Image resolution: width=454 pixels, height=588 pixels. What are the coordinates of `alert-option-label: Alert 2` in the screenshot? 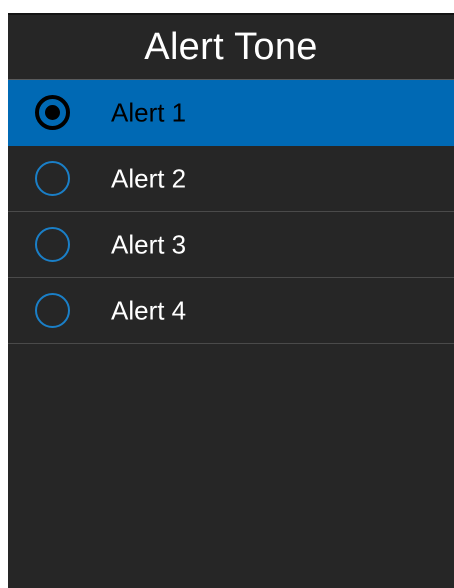 It's located at (149, 178).